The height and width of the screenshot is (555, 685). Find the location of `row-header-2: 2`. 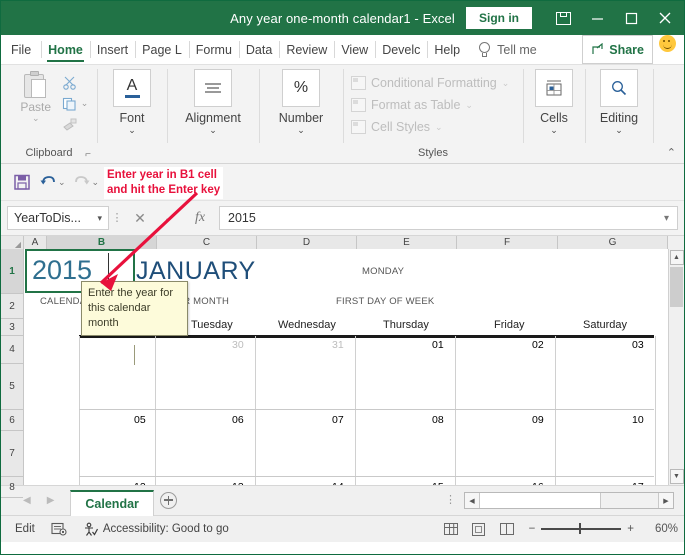

row-header-2: 2 is located at coordinates (12, 306).